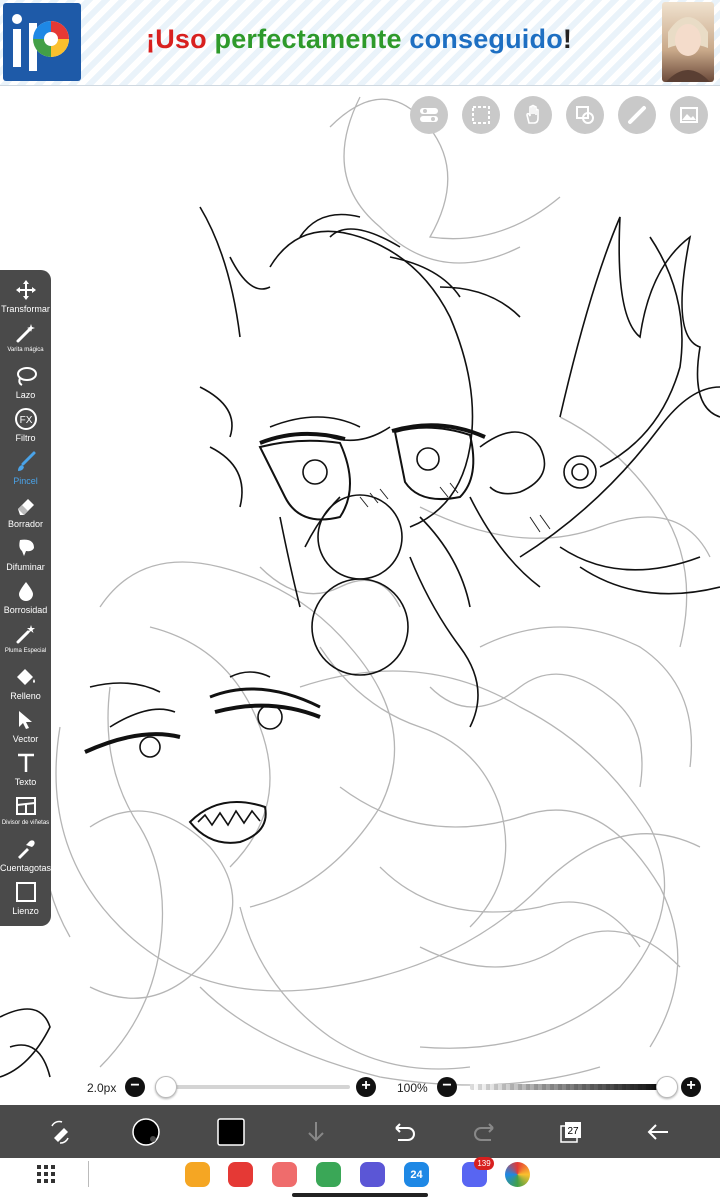  I want to click on ad-text-part: conseguido, so click(486, 39).